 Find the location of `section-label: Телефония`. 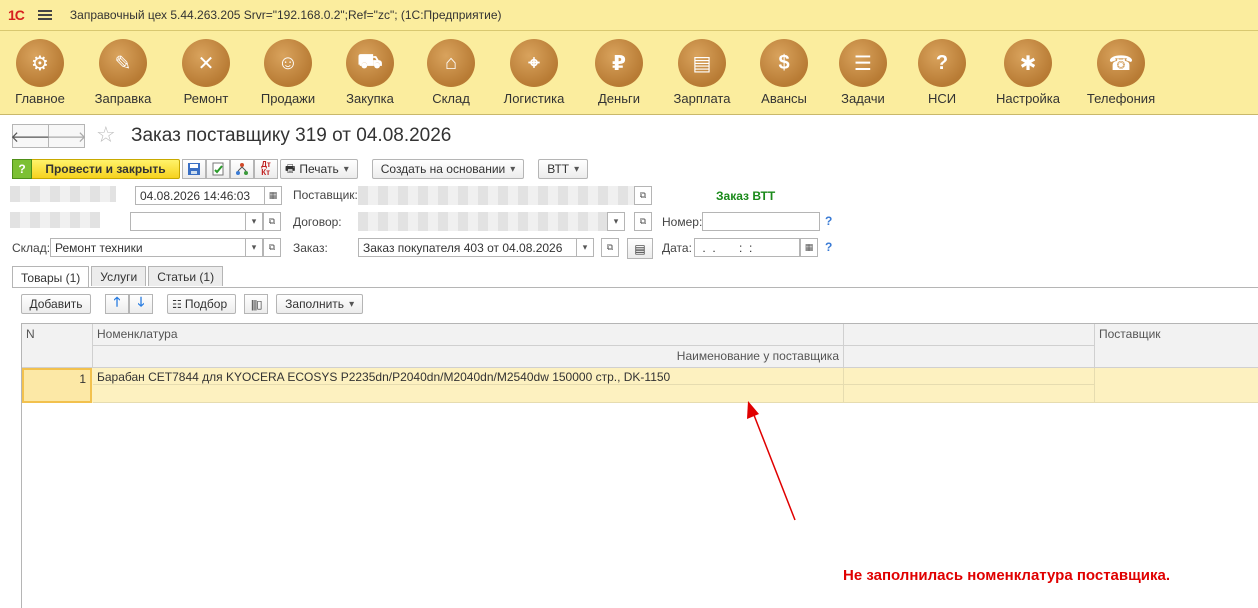

section-label: Телефония is located at coordinates (1121, 98).